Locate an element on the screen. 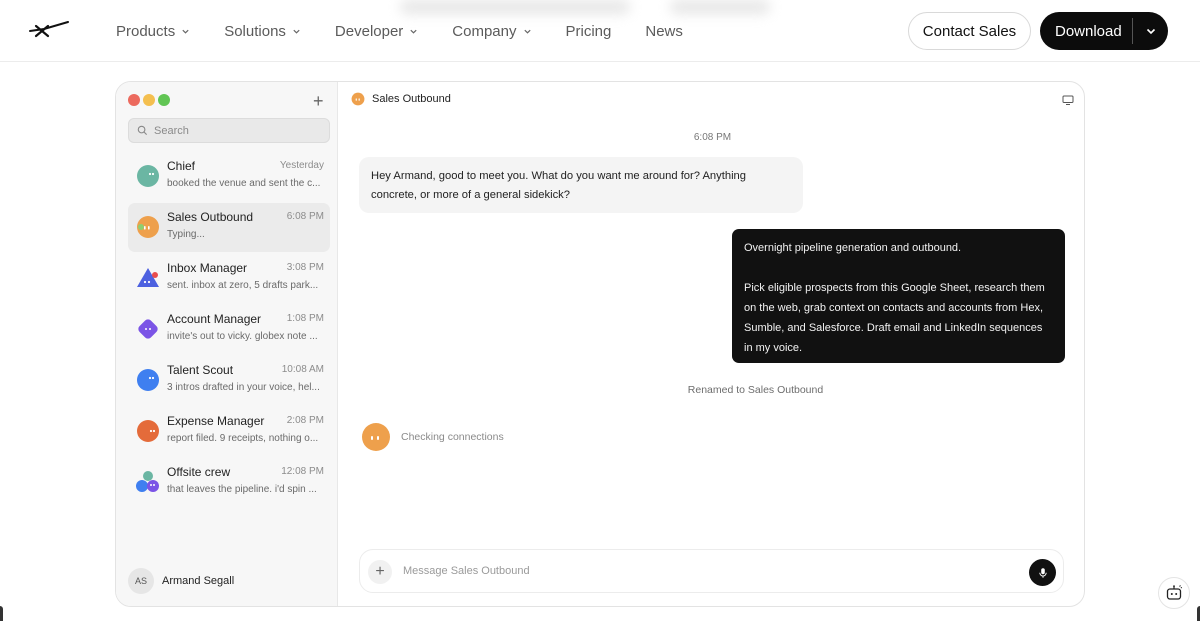 The image size is (1200, 621). chat-time: 3:08 PM is located at coordinates (305, 267).